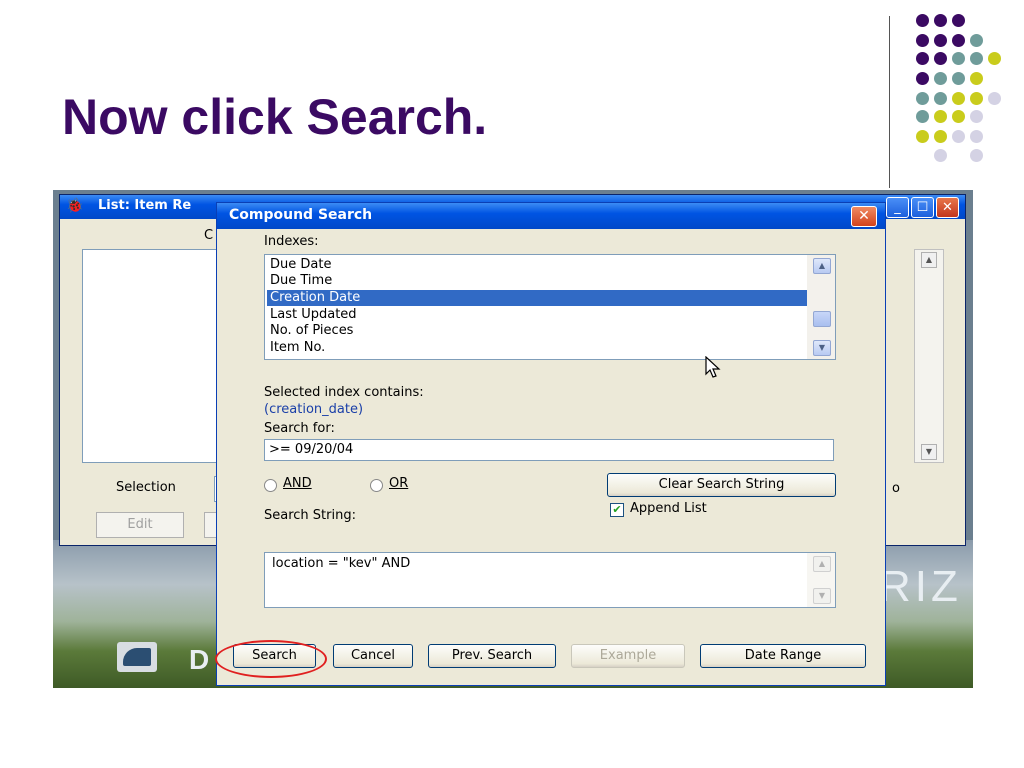 This screenshot has width=1024, height=768. What do you see at coordinates (668, 508) in the screenshot?
I see `append-list-label: Append List` at bounding box center [668, 508].